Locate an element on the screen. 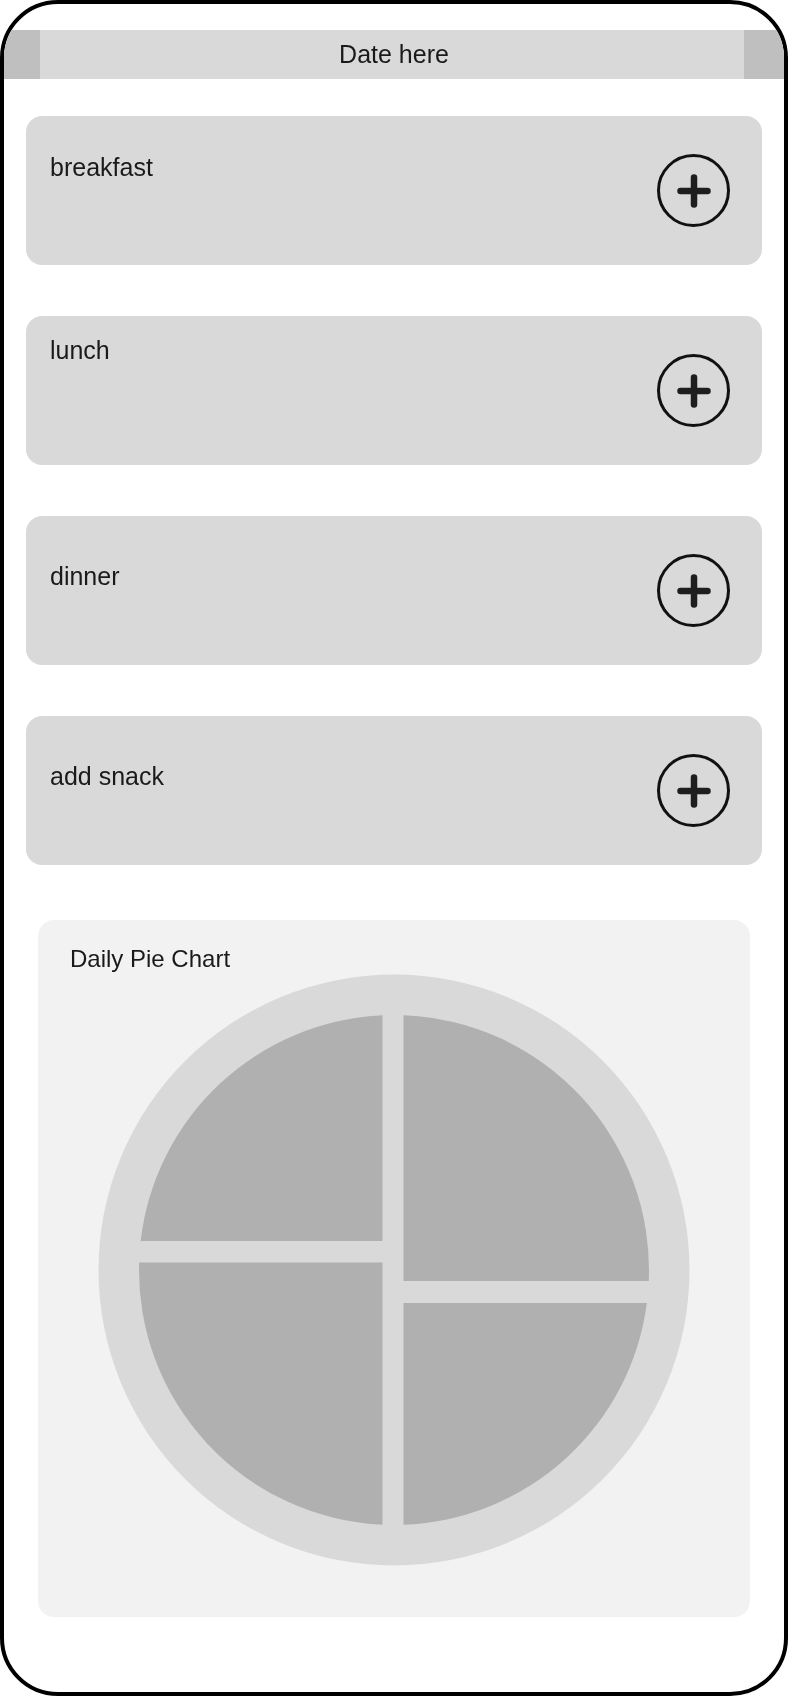 Image resolution: width=788 pixels, height=1696 pixels. pie-chart-title: Daily Pie Chart is located at coordinates (150, 959).